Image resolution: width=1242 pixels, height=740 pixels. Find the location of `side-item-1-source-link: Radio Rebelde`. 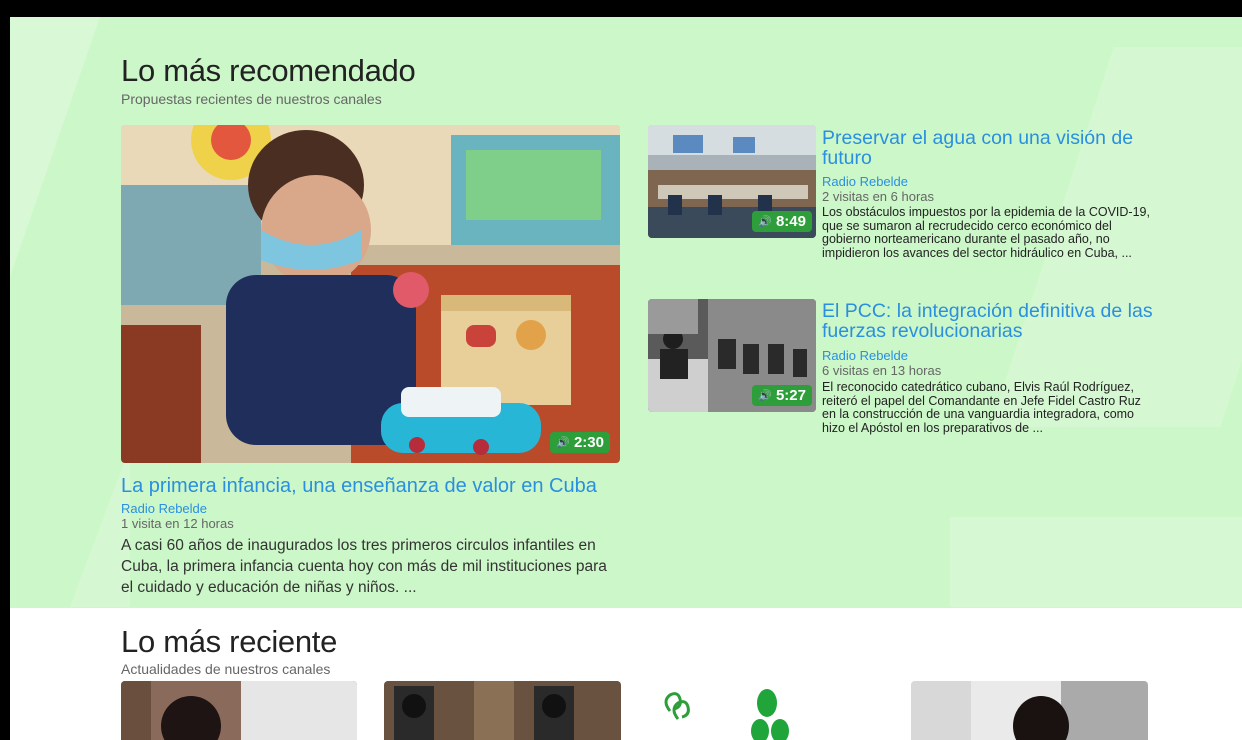

side-item-1-source-link: Radio Rebelde is located at coordinates (865, 181).